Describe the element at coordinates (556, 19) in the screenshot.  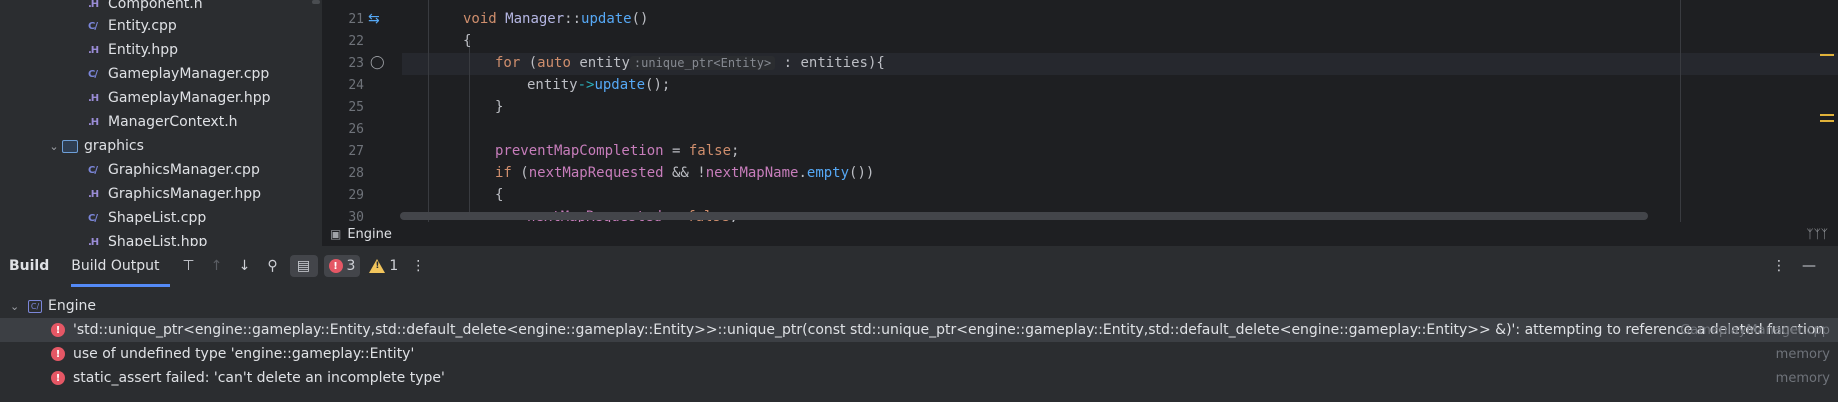
I see `code-line-21: void Manager::update()` at that location.